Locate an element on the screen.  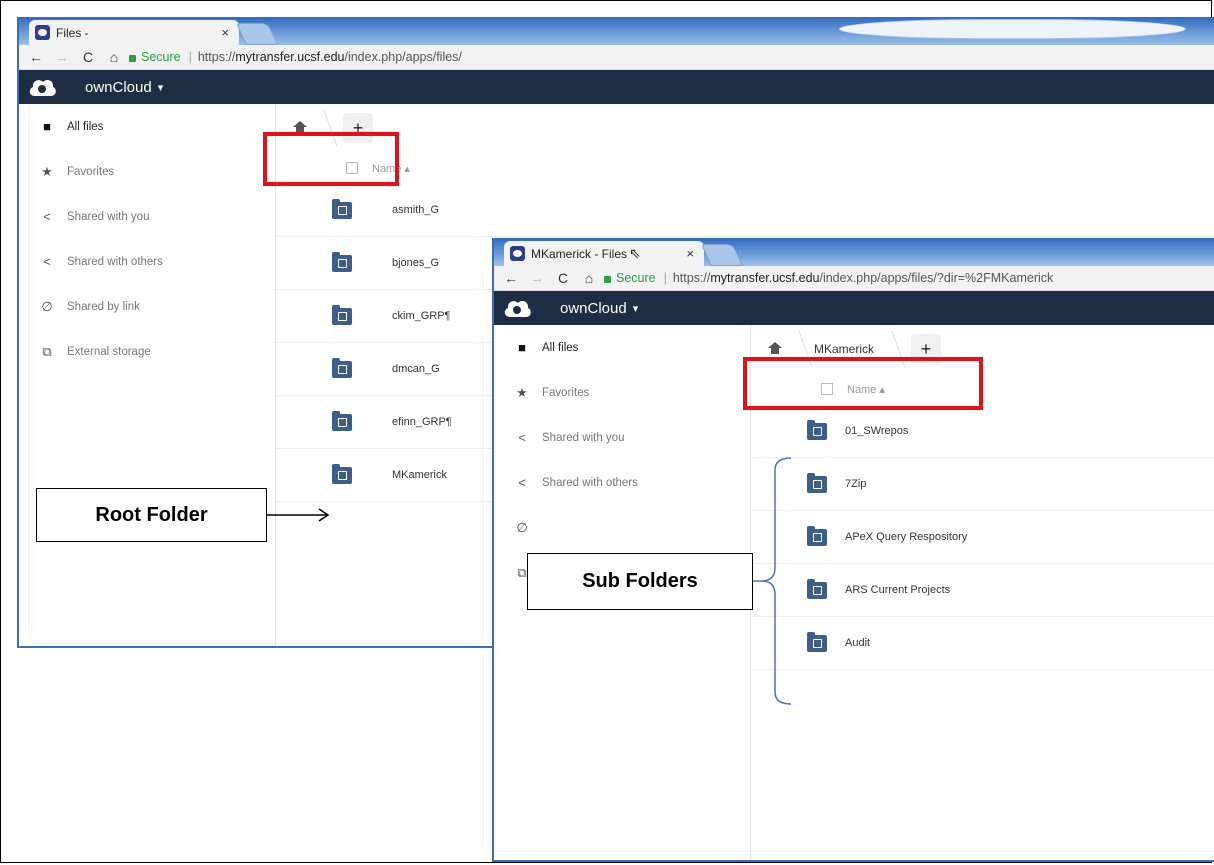
sub-folders-bracket-icon is located at coordinates (772, 581).